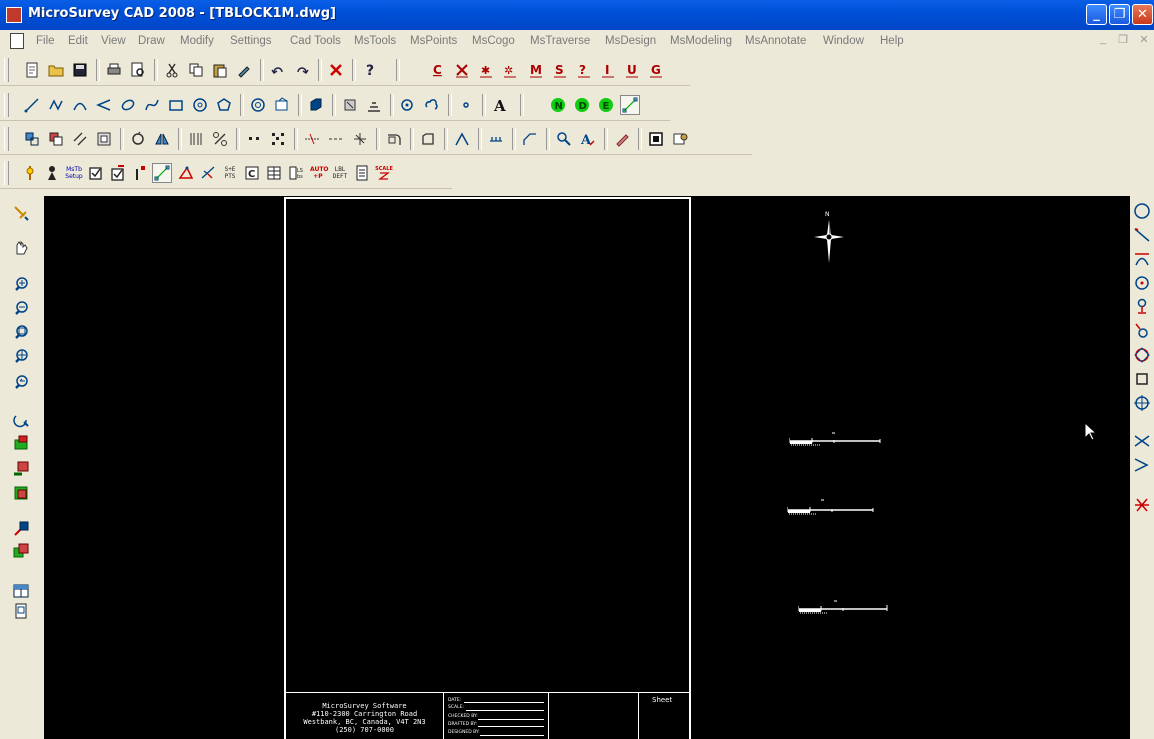 Image resolution: width=1154 pixels, height=739 pixels. What do you see at coordinates (1142, 211) in the screenshot?
I see `circle-tool-icon` at bounding box center [1142, 211].